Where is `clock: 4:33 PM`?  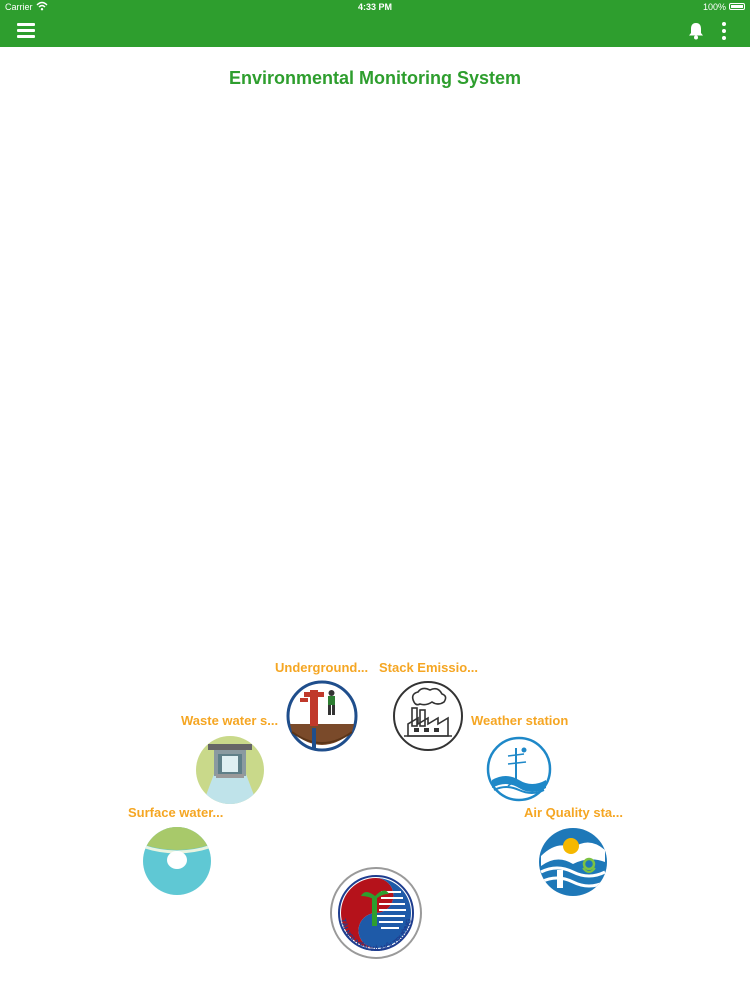 clock: 4:33 PM is located at coordinates (374, 7).